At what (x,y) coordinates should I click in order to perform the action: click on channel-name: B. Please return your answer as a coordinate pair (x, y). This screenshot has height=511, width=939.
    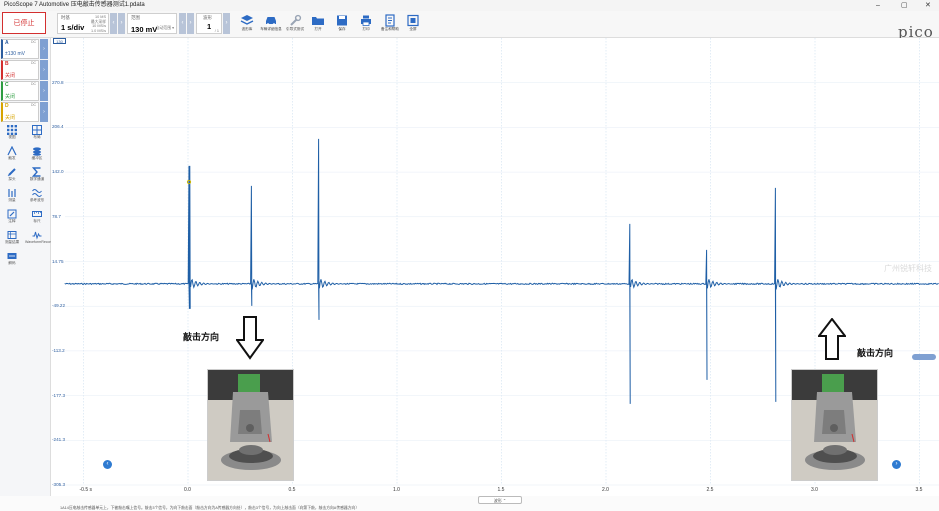
    Looking at the image, I should click on (7, 64).